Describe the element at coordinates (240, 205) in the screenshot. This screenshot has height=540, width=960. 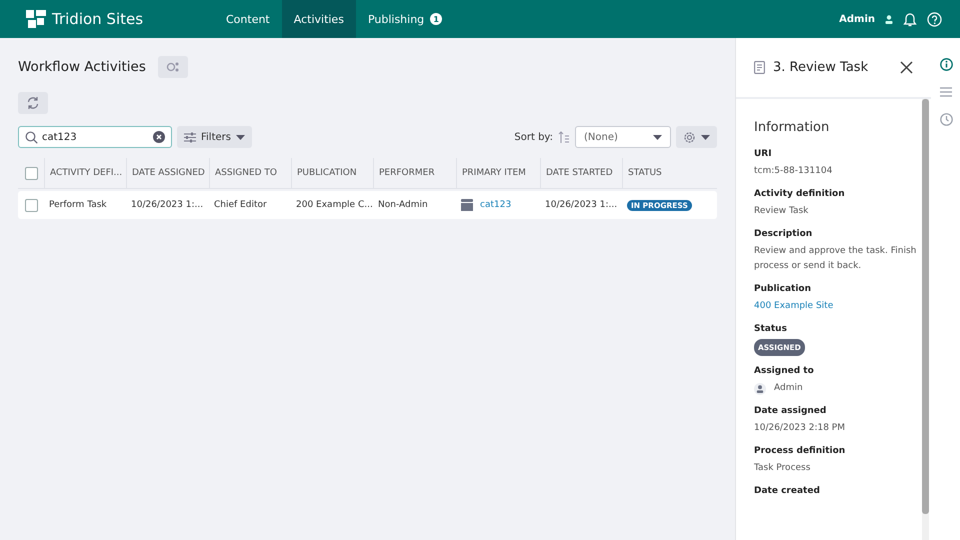
I see `table-cell-text: Chief Editor` at that location.